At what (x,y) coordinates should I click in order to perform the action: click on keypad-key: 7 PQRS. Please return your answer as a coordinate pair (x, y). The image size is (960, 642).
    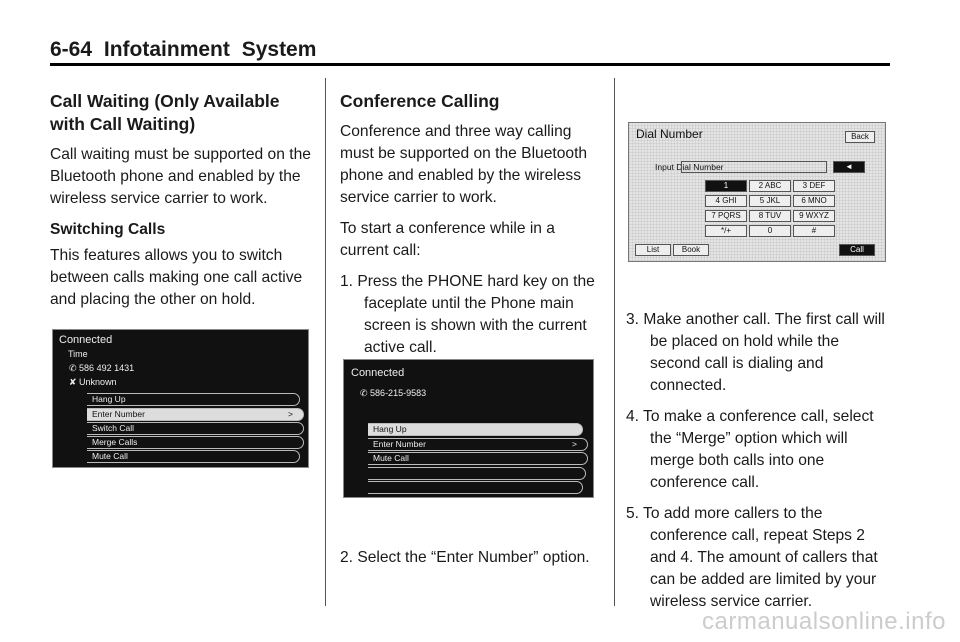
    Looking at the image, I should click on (726, 216).